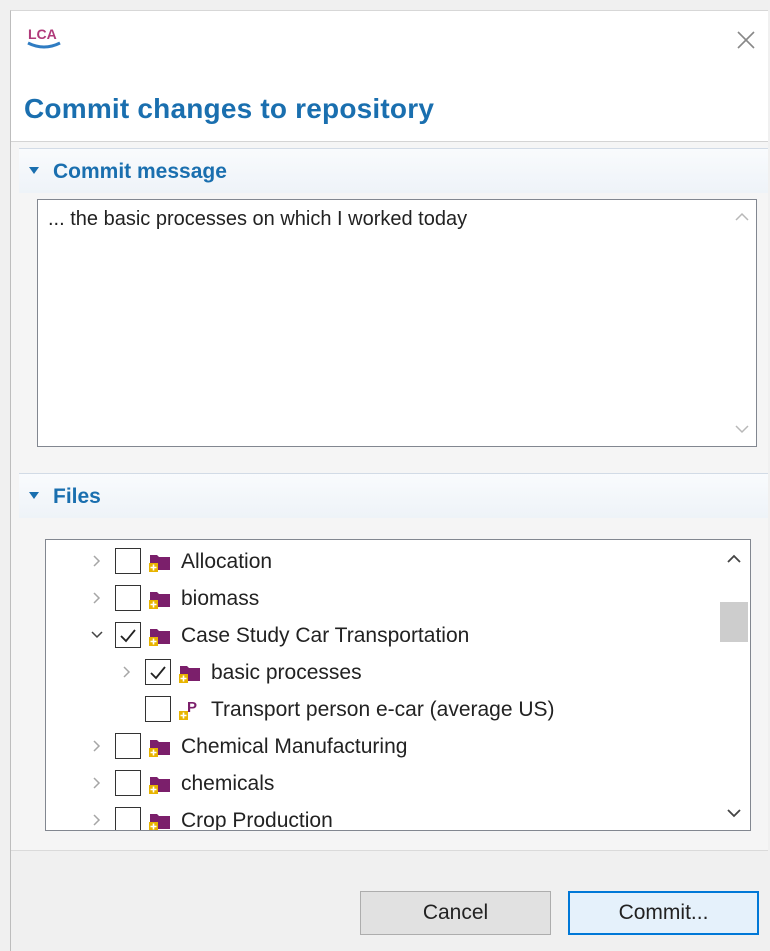  What do you see at coordinates (746, 40) in the screenshot?
I see `close-icon` at bounding box center [746, 40].